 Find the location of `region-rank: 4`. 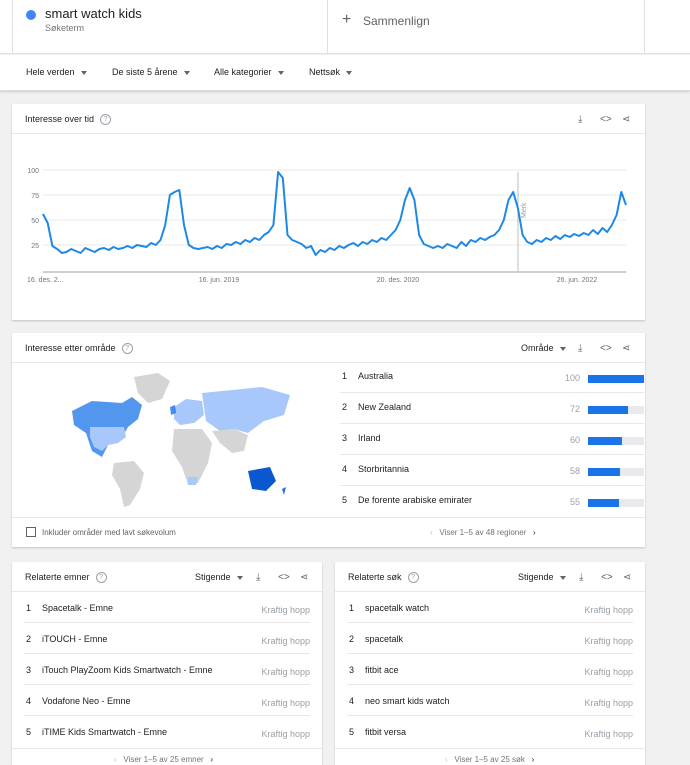

region-rank: 4 is located at coordinates (345, 469).